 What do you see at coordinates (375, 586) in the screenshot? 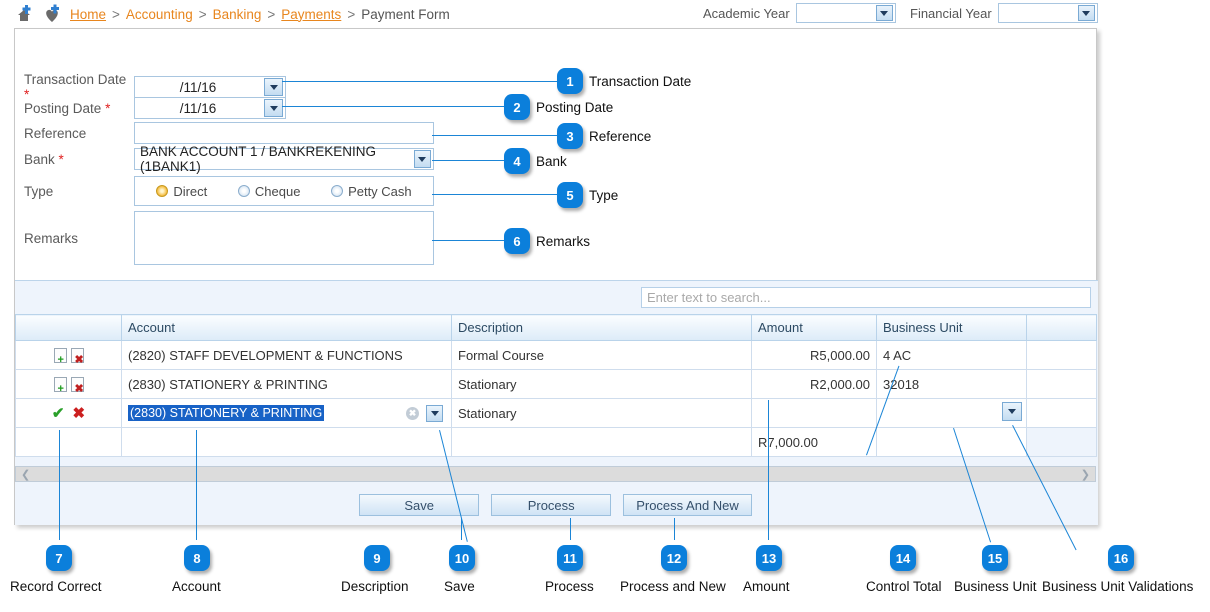
I see `callout-label-9: Description` at bounding box center [375, 586].